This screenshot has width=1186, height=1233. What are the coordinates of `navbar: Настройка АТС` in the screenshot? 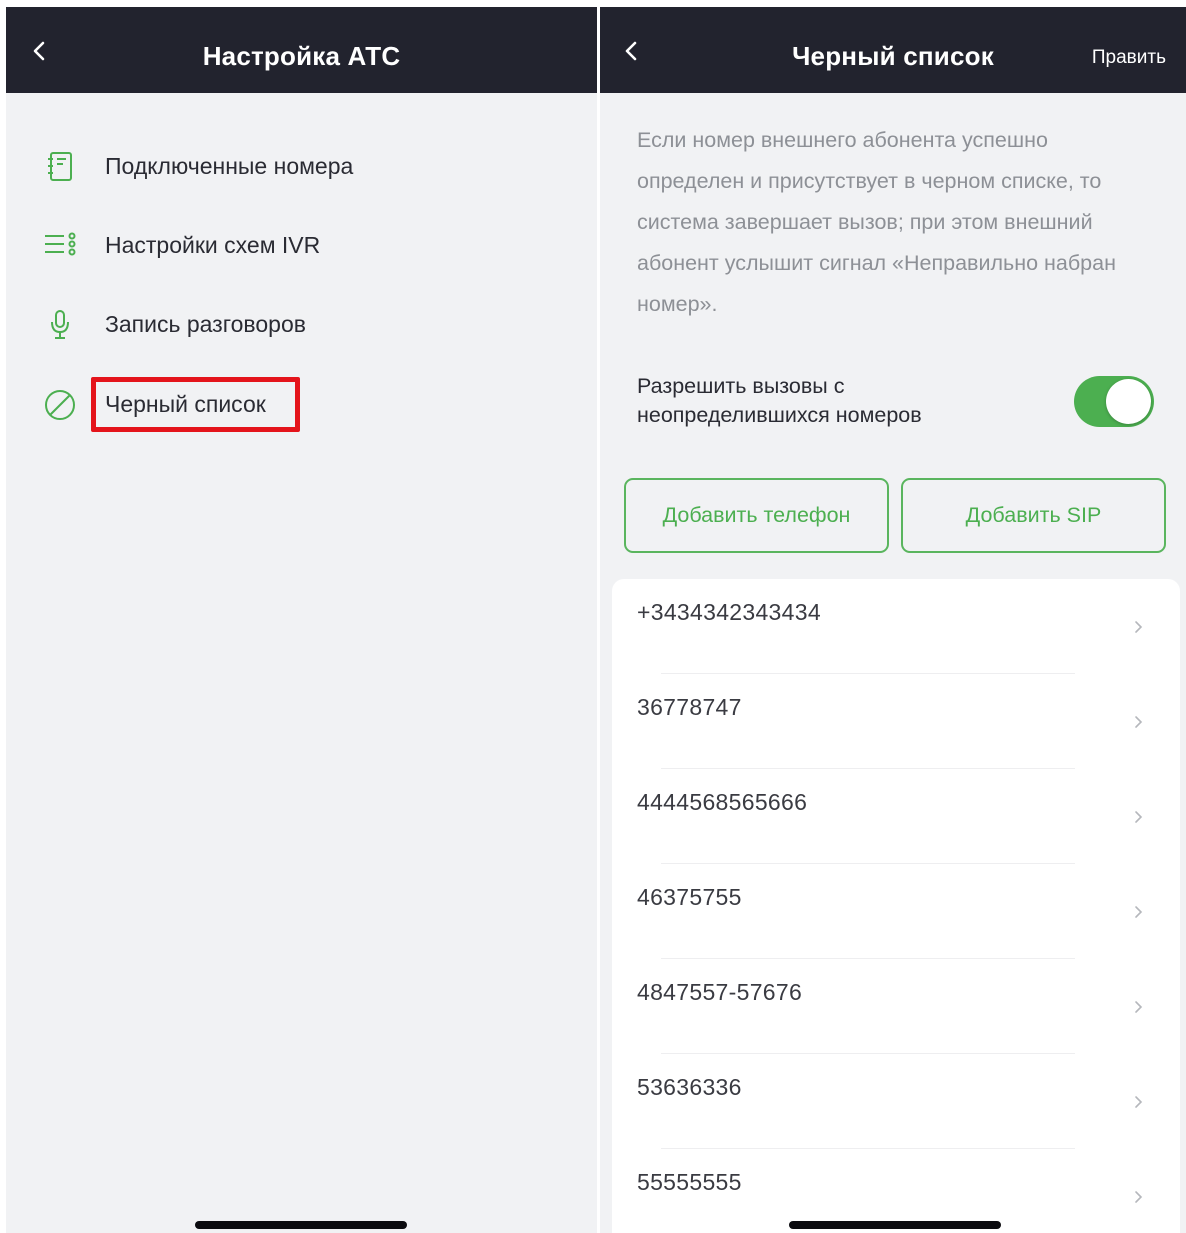 It's located at (301, 50).